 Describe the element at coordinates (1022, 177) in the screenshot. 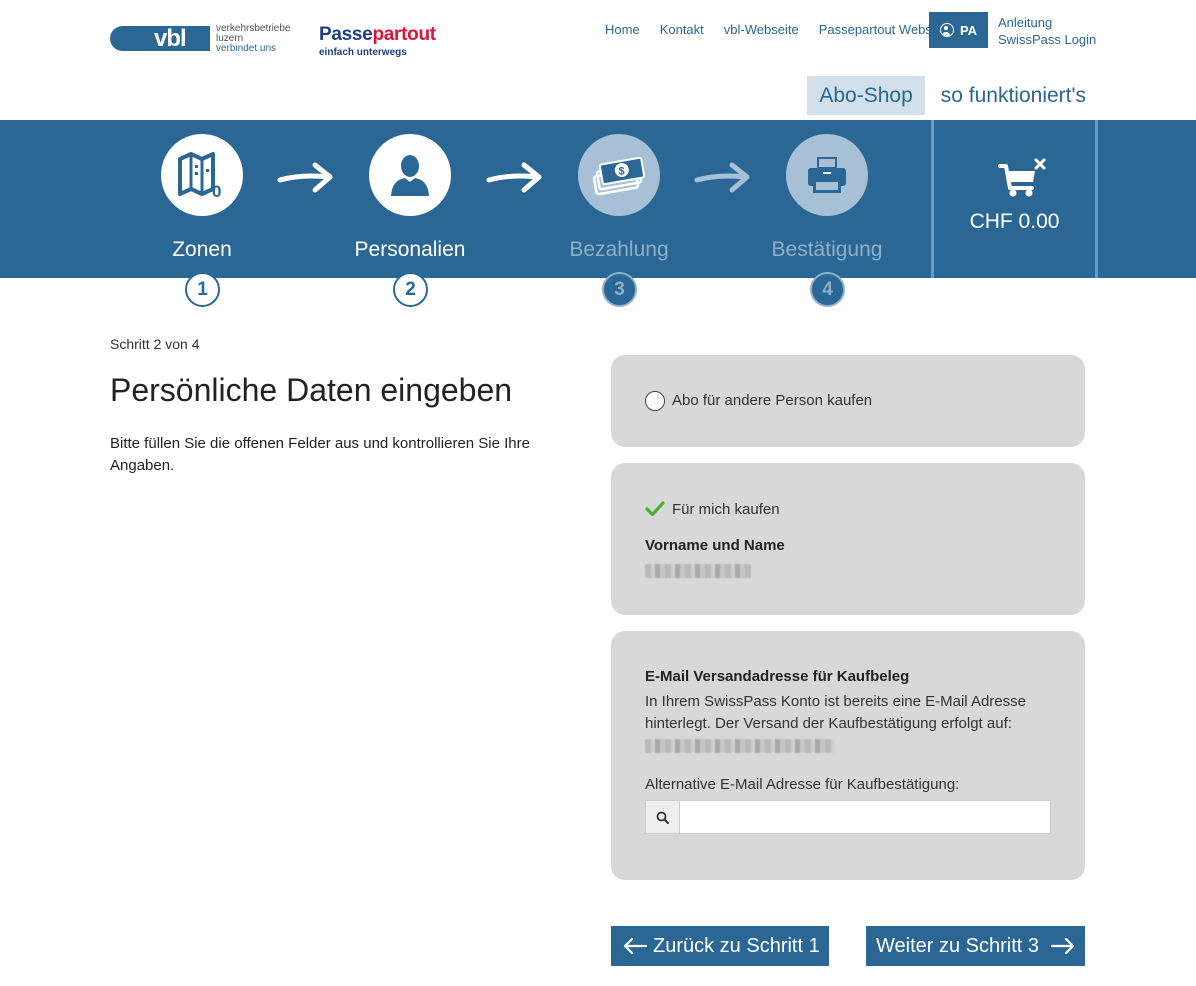

I see `cart-icon` at that location.